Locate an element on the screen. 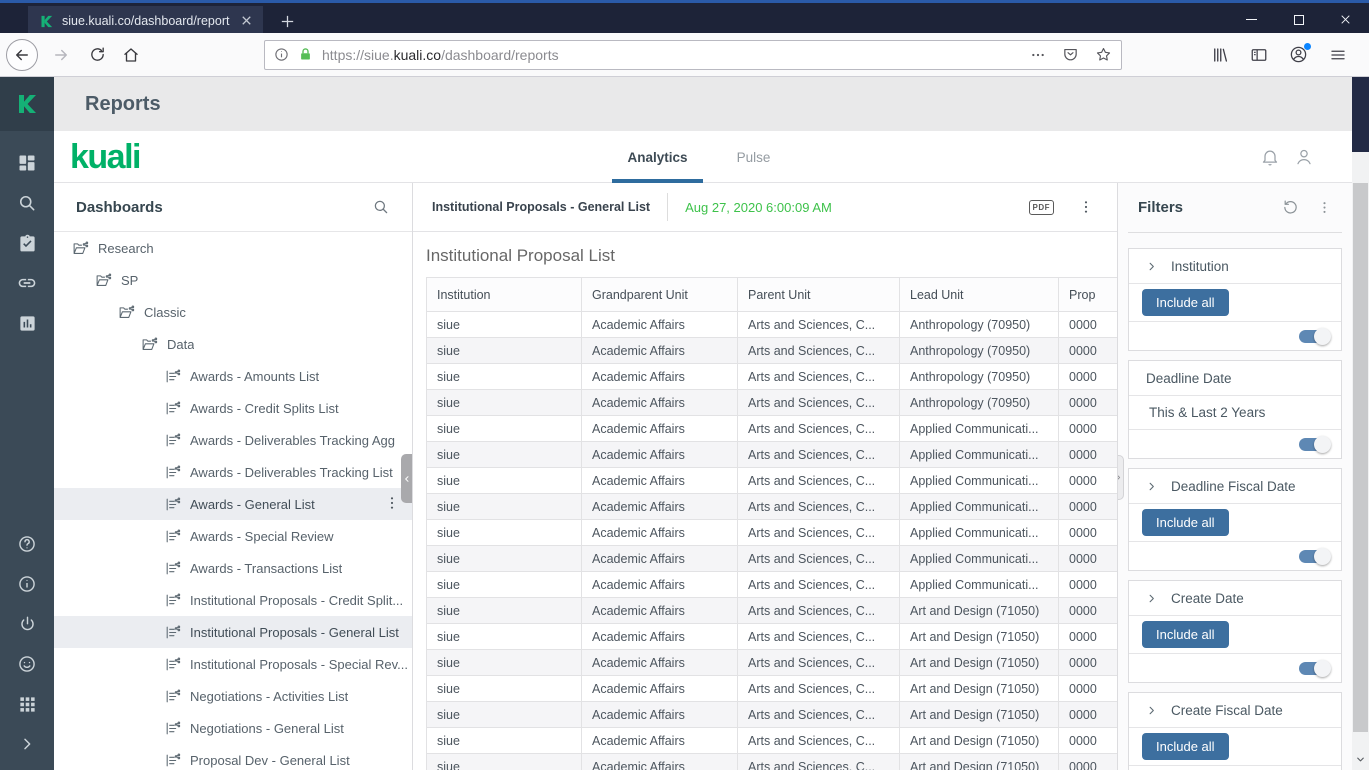  sidebar-toggle-icon is located at coordinates (1259, 55).